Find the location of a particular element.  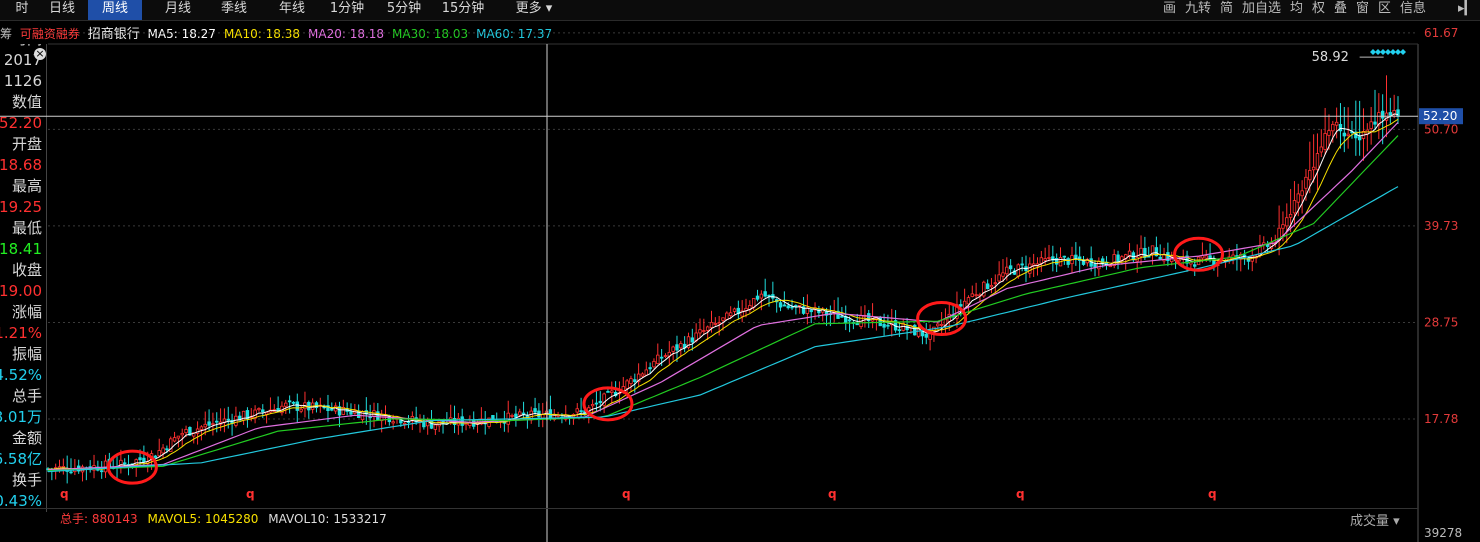

max-price-label: 58.92 is located at coordinates (1330, 57).